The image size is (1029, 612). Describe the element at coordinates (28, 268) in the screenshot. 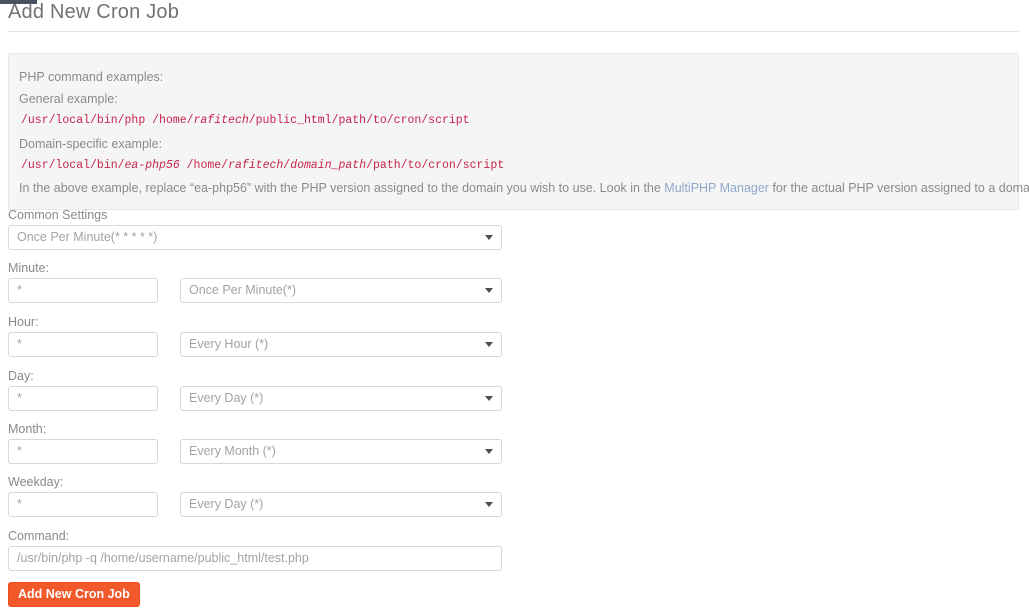

I see `minute-label: Minute:` at that location.